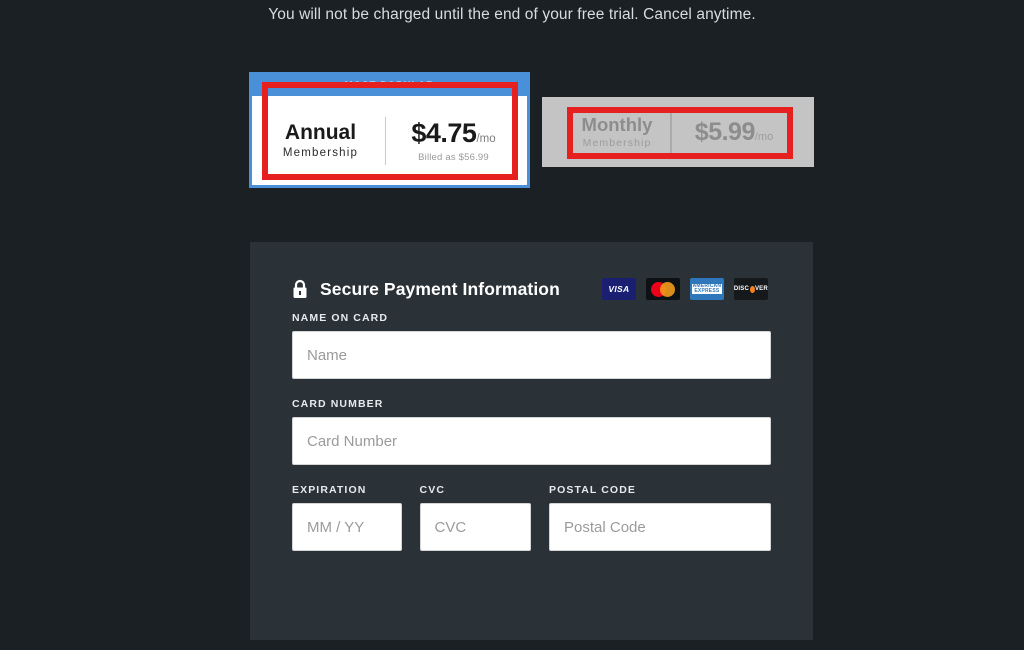  Describe the element at coordinates (440, 288) in the screenshot. I see `payment-panel-title: Secure Payment Information` at that location.